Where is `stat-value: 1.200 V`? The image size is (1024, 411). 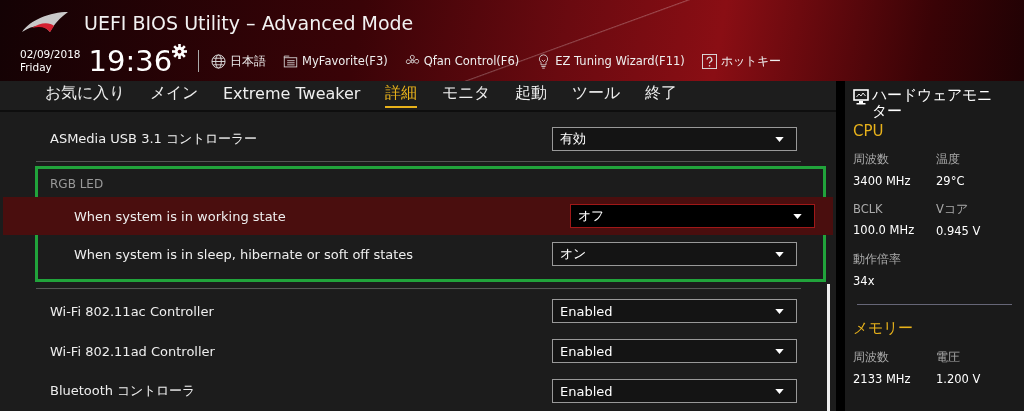 stat-value: 1.200 V is located at coordinates (959, 379).